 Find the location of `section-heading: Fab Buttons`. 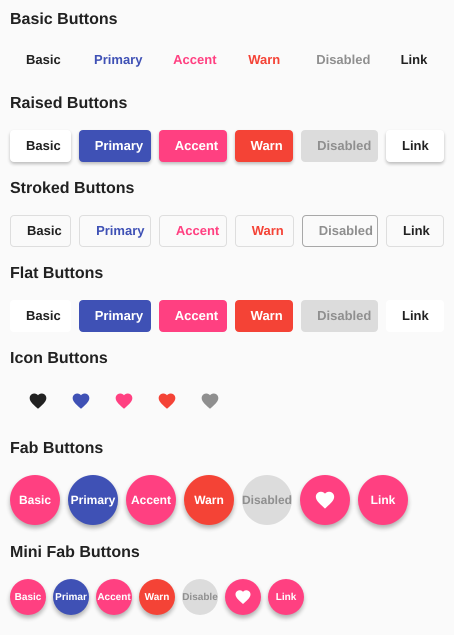

section-heading: Fab Buttons is located at coordinates (57, 449).